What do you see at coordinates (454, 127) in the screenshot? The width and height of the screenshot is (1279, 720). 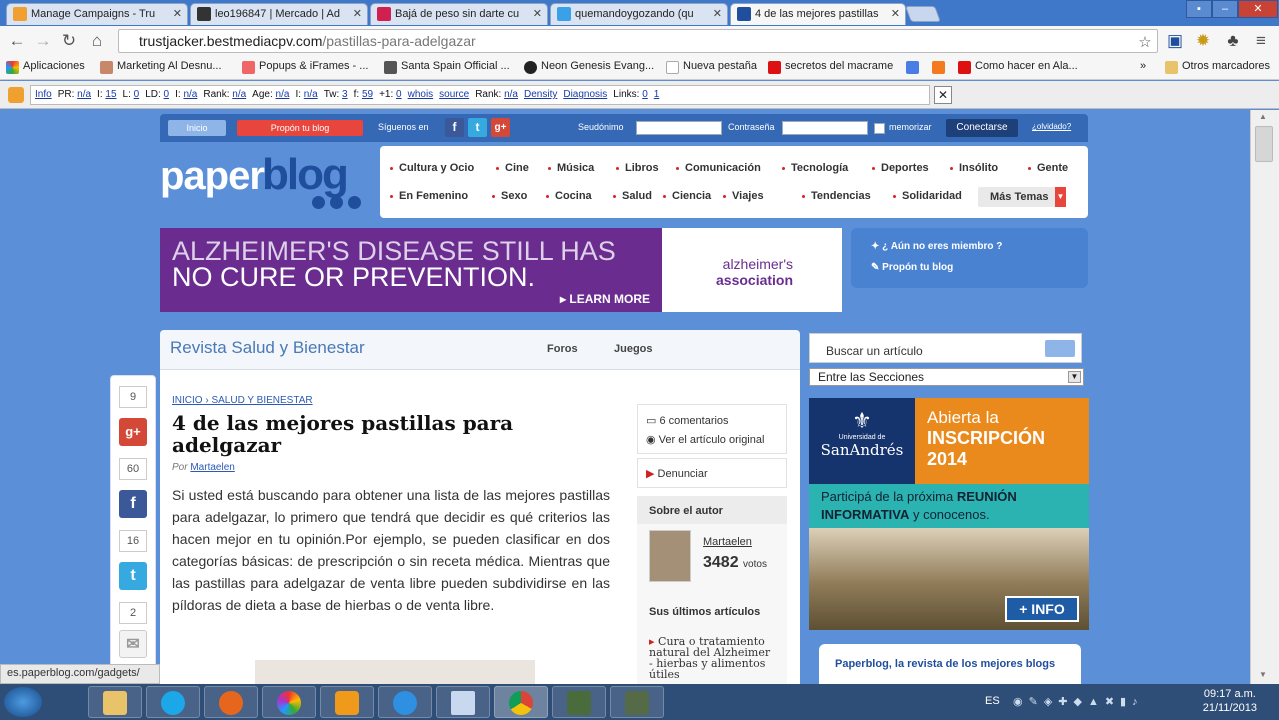 I see `facebook-icon: f` at bounding box center [454, 127].